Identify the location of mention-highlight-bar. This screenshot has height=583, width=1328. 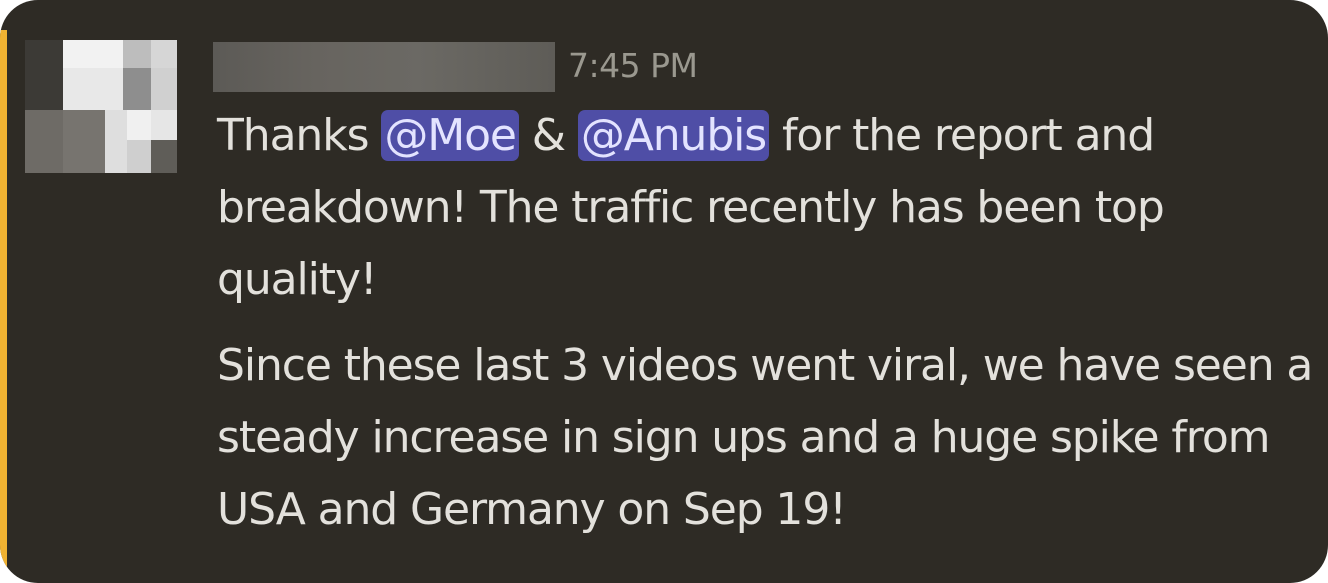
(3, 306).